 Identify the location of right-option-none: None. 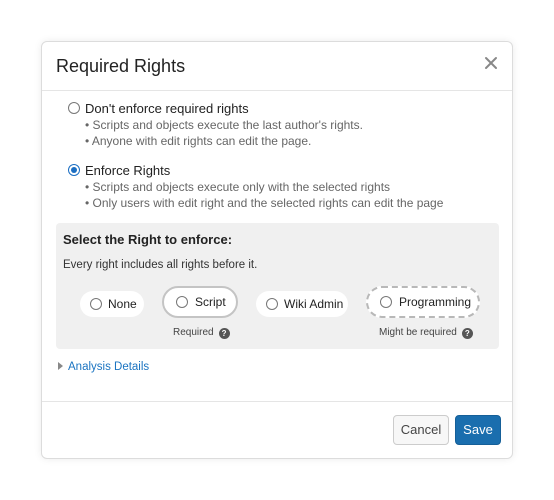
(112, 304).